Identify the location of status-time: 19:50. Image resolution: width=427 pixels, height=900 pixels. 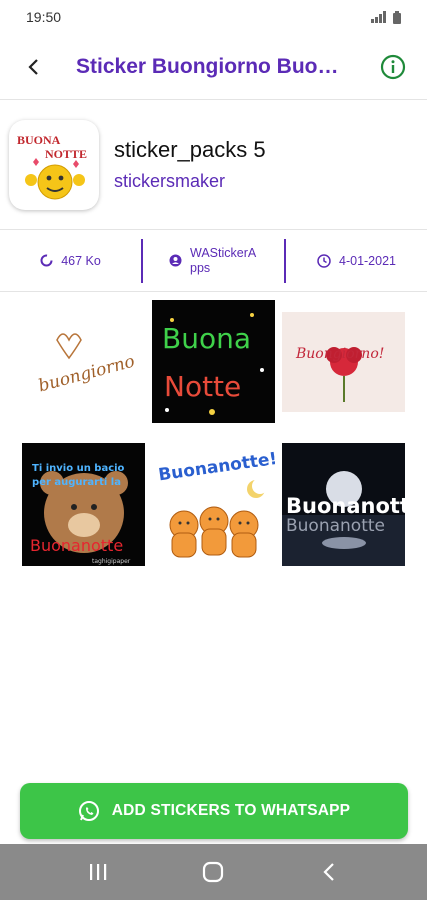
(44, 17).